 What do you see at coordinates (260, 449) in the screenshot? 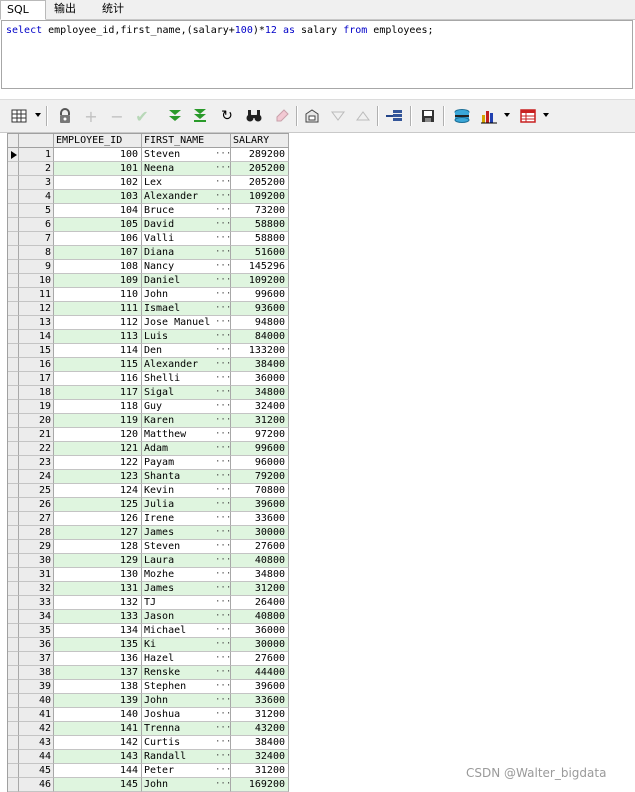
I see `cell-salary: 99600` at bounding box center [260, 449].